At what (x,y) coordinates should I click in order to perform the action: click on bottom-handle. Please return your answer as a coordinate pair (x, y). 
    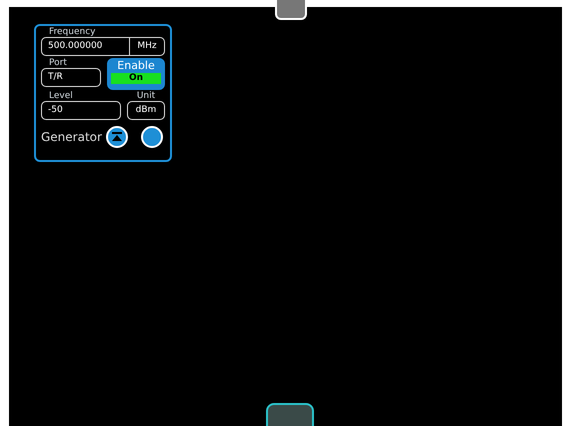
    Looking at the image, I should click on (290, 414).